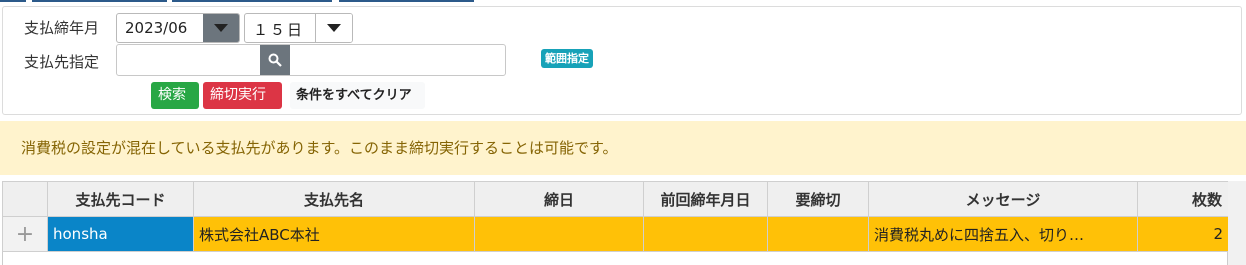  Describe the element at coordinates (334, 234) in the screenshot. I see `cell-name: 株式会社ABC本社` at that location.